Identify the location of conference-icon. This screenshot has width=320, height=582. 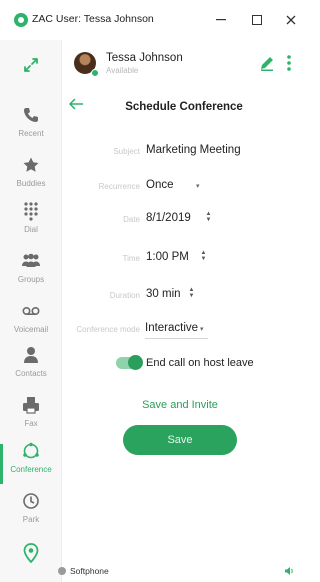
(31, 451).